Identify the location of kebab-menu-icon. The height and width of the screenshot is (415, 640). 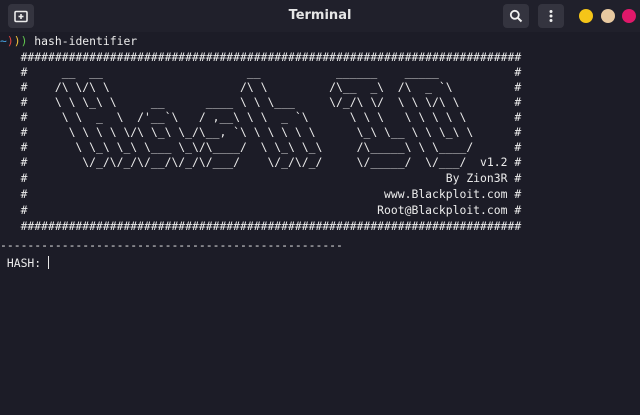
(551, 16).